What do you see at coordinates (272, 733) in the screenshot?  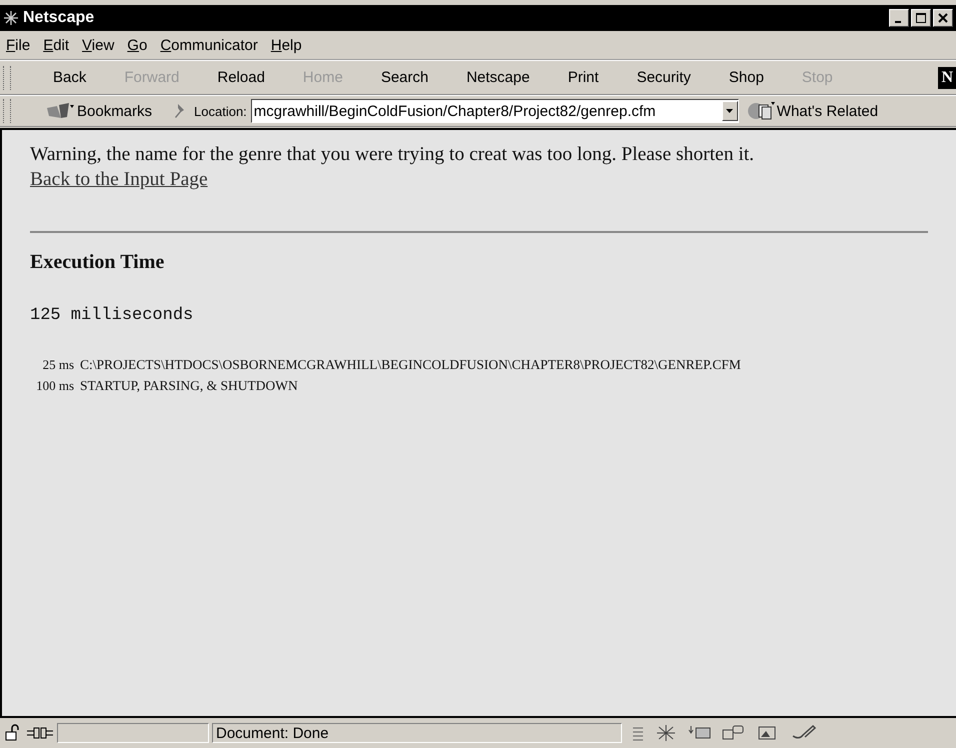 I see `status-text: Document: Done` at bounding box center [272, 733].